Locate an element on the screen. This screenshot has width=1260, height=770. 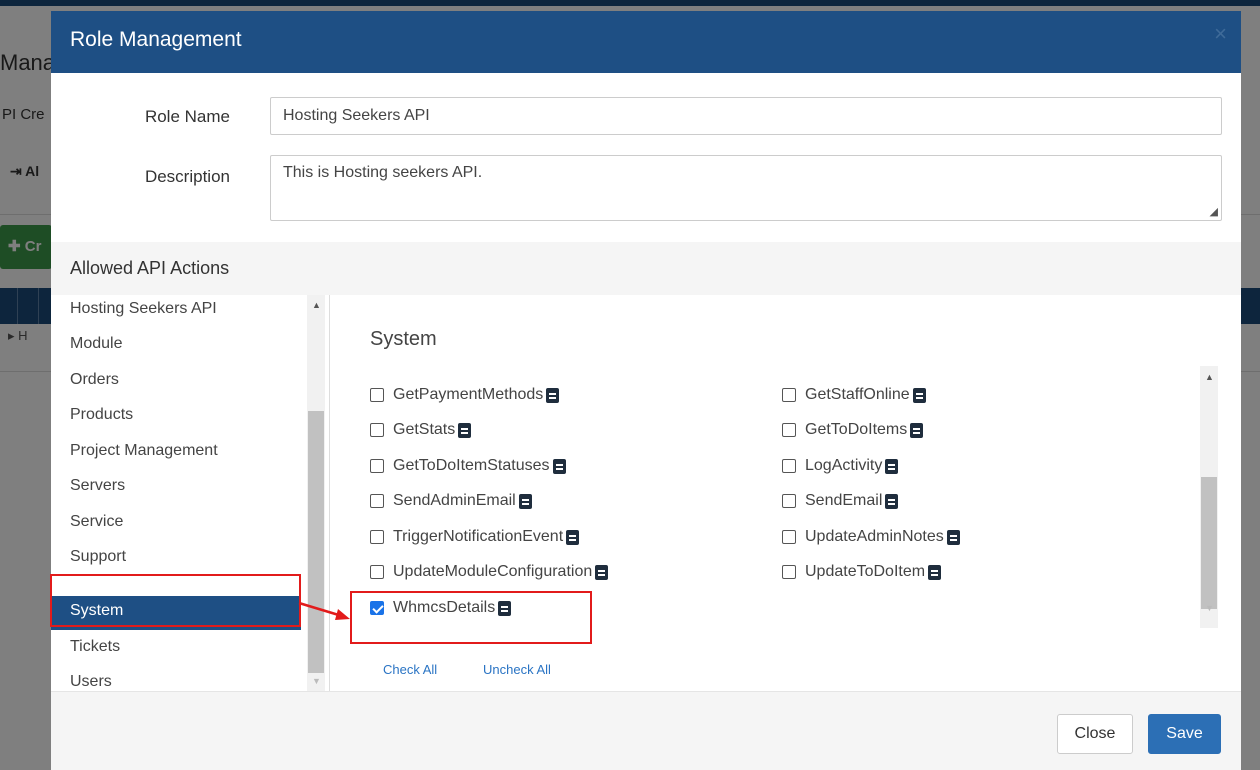
annotation-highlight-whmcsdetails is located at coordinates (471, 617).